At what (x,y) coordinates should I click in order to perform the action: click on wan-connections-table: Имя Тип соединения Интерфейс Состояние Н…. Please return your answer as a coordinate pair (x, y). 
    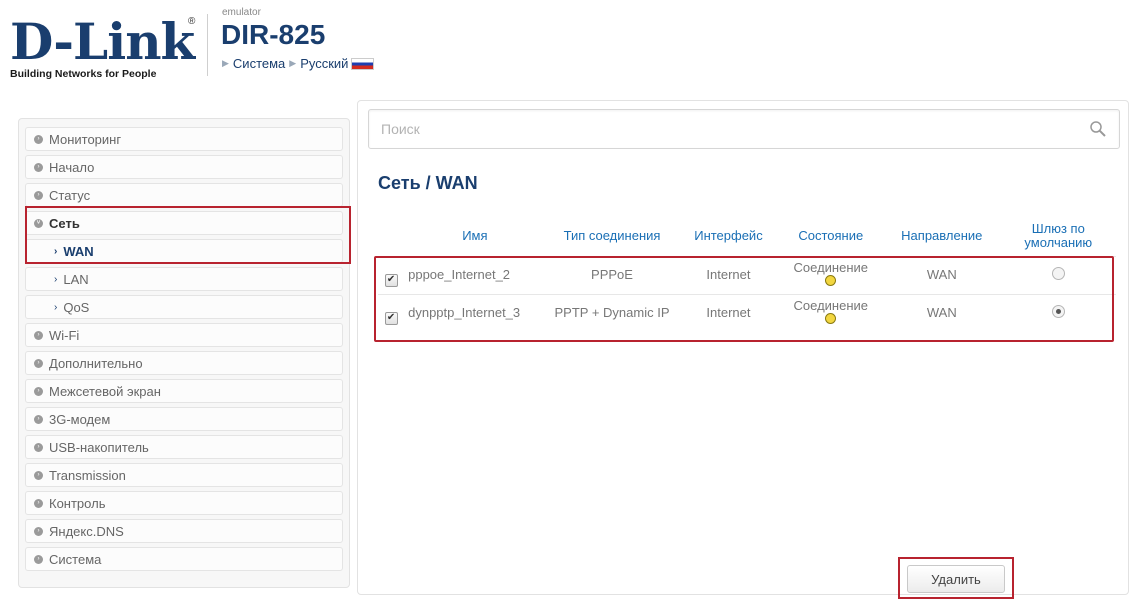
    Looking at the image, I should click on (747, 274).